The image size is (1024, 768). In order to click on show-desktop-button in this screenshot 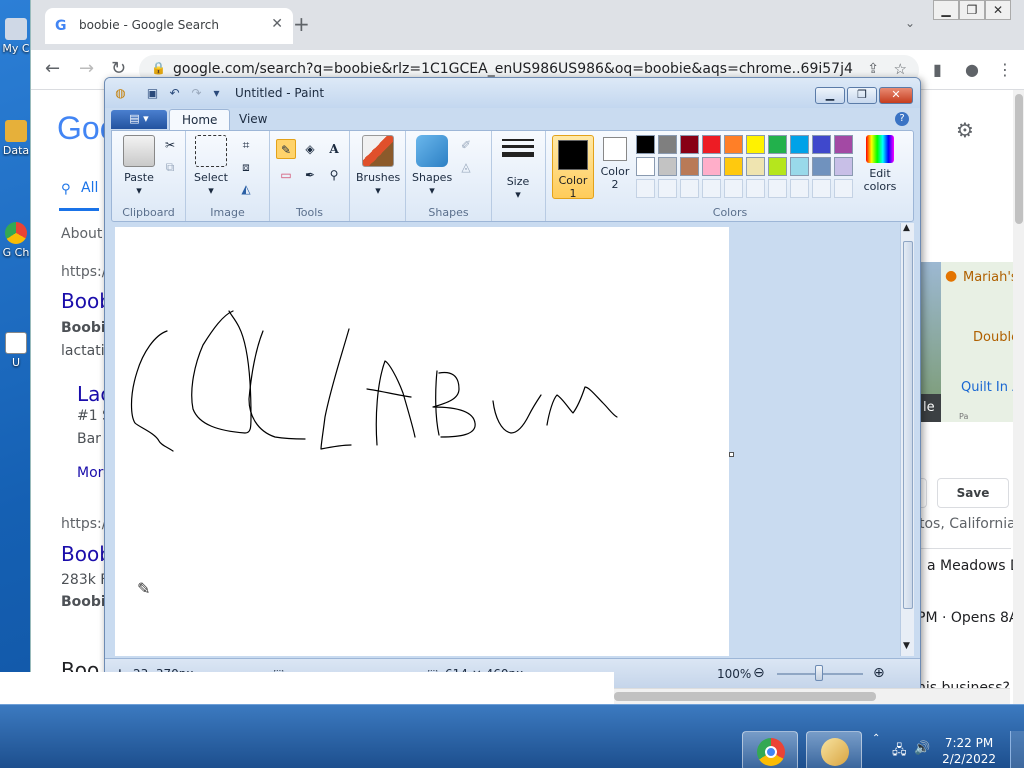, I will do `click(1017, 749)`.